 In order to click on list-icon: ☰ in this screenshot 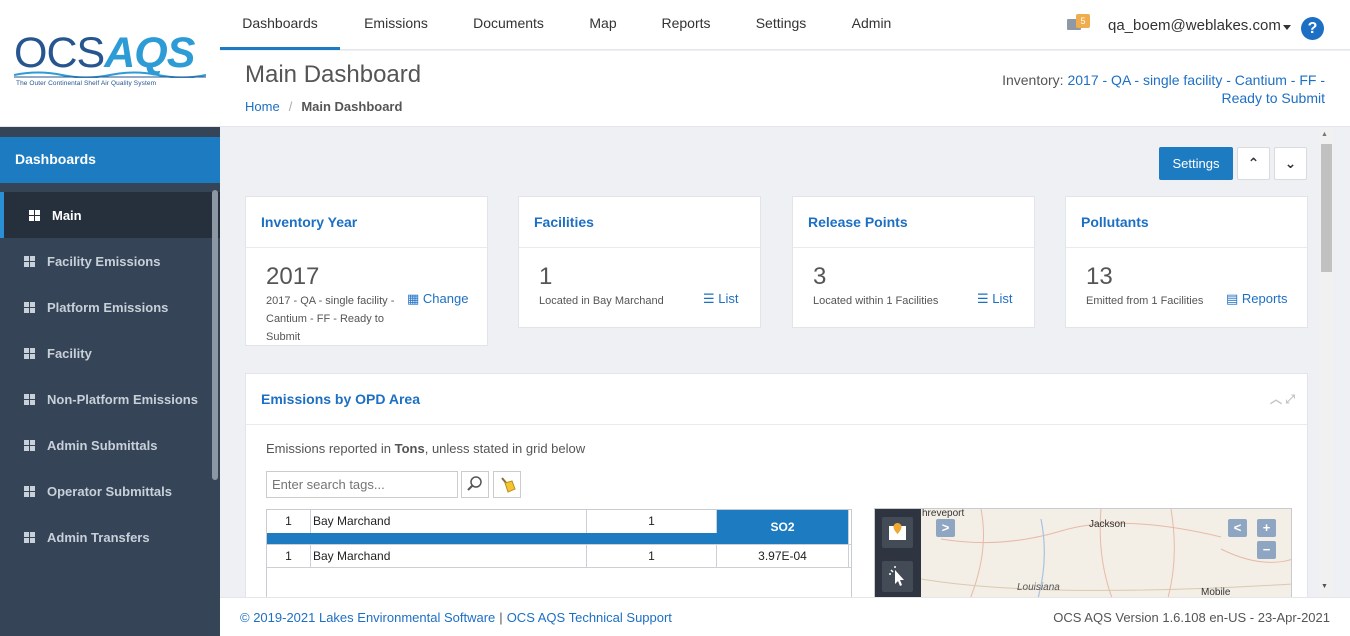, I will do `click(983, 298)`.